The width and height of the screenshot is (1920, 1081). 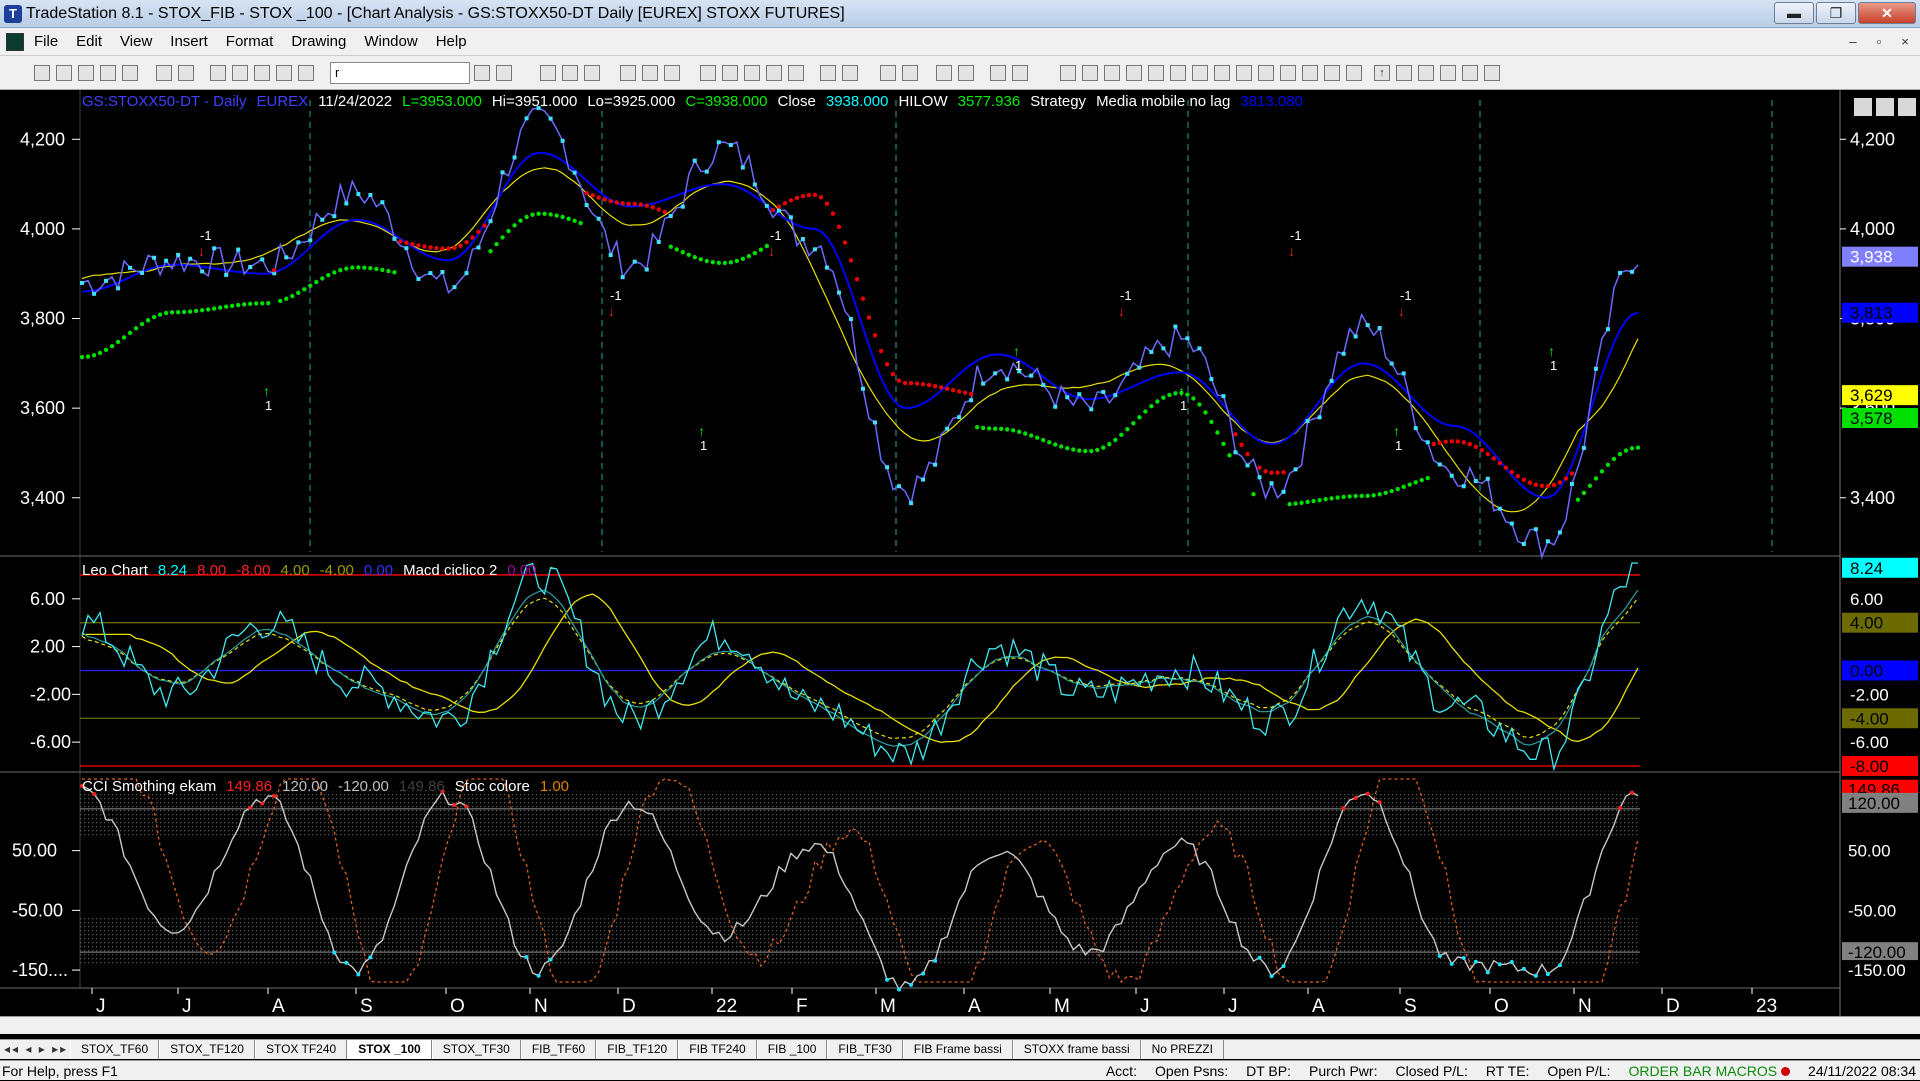 I want to click on menu-view: View, so click(x=136, y=42).